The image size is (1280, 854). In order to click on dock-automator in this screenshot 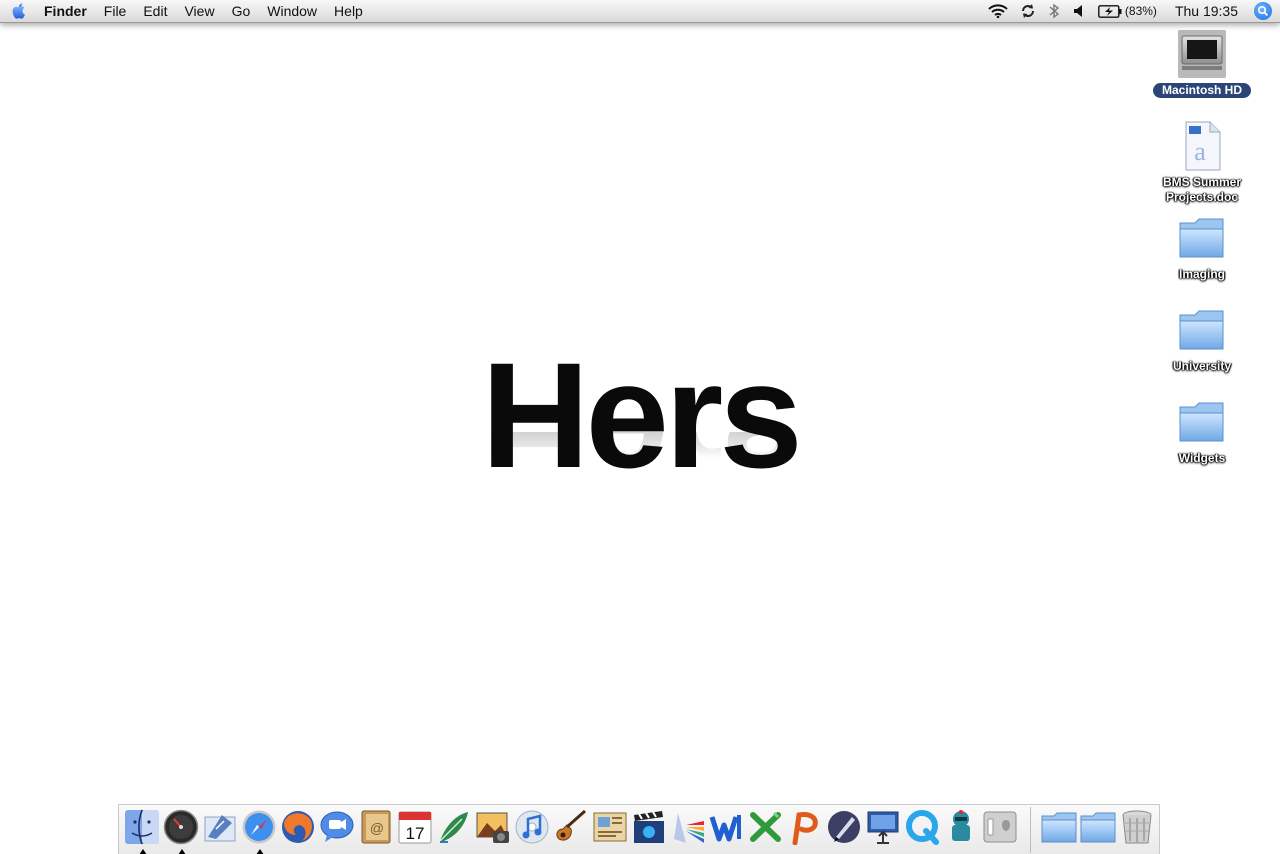, I will do `click(961, 829)`.